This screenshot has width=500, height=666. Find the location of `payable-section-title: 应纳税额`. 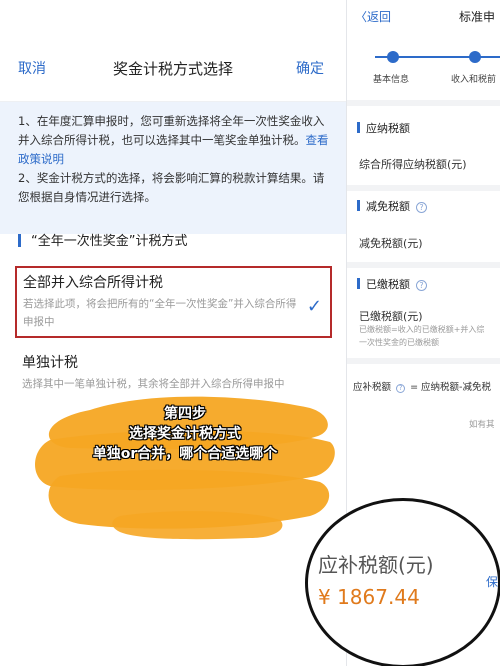

payable-section-title: 应纳税额 is located at coordinates (383, 128).